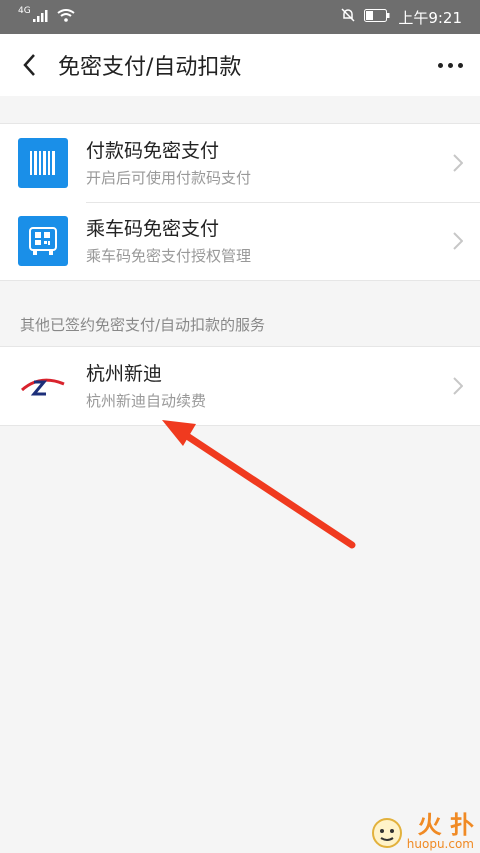 Image resolution: width=480 pixels, height=853 pixels. What do you see at coordinates (240, 241) in the screenshot?
I see `list-item-transit-code: 乘车码免密支付 乘车码免密支付授权管理` at bounding box center [240, 241].